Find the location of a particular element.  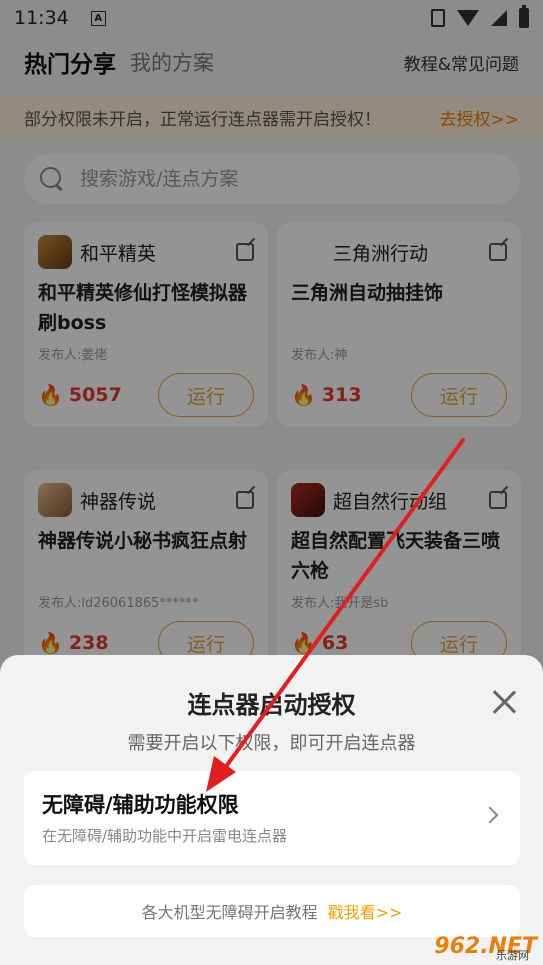

close-icon is located at coordinates (504, 702).